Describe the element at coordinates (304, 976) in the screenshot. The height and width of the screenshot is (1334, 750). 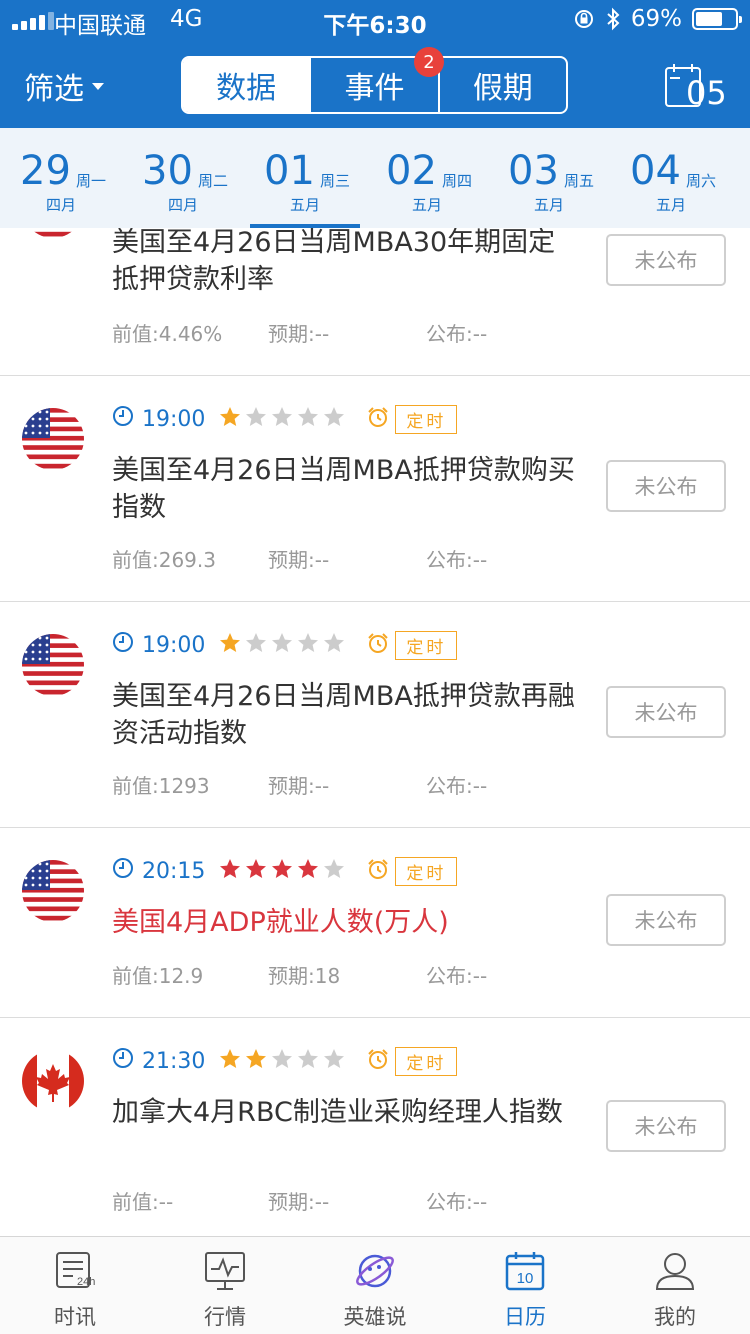
I see `forecast-value: 预期:18` at that location.